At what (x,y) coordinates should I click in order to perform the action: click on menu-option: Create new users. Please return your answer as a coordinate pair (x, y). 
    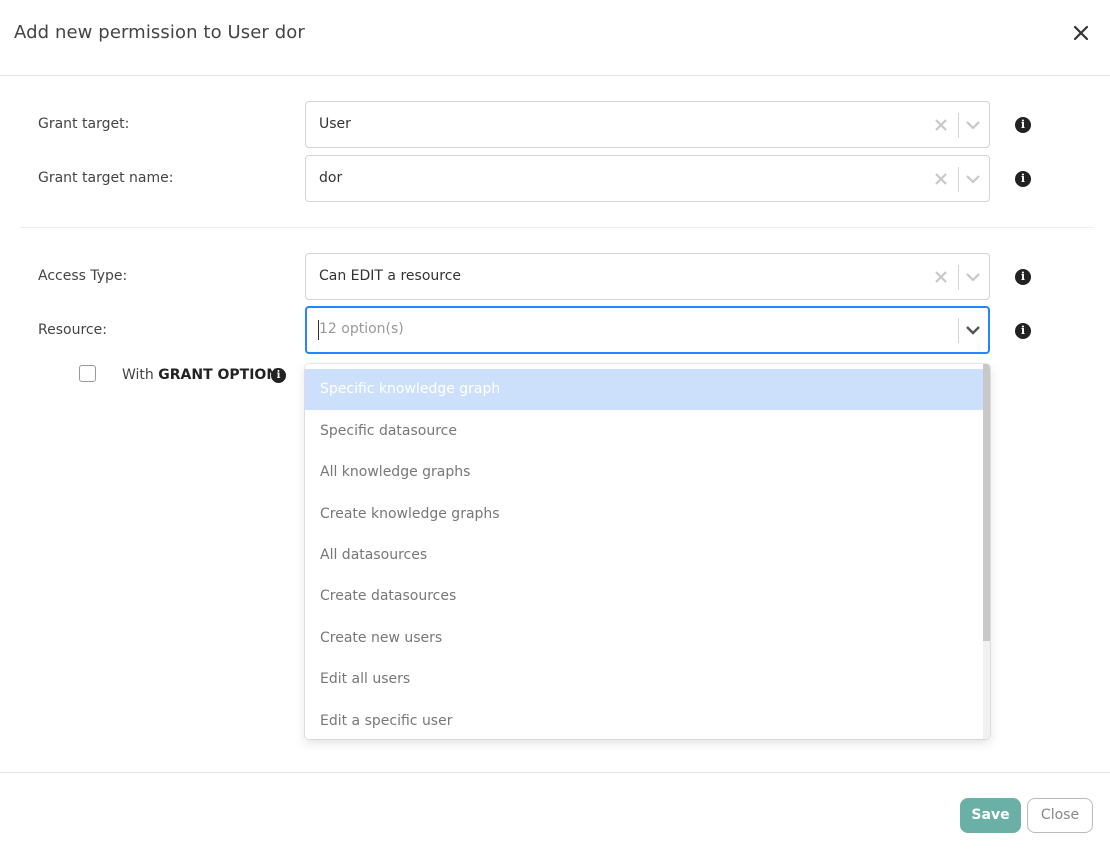
    Looking at the image, I should click on (644, 638).